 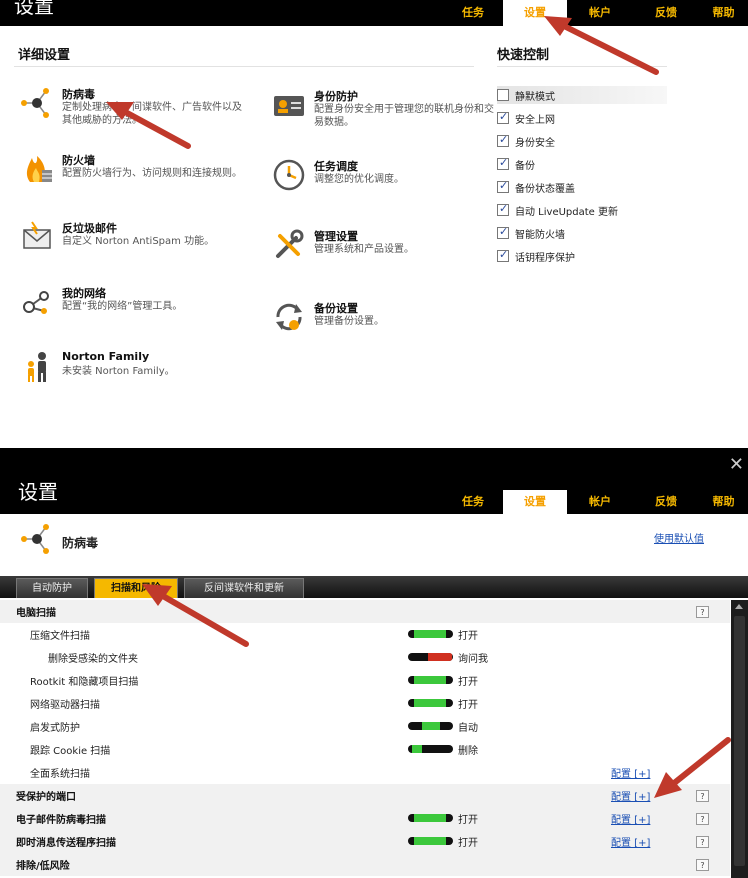 I want to click on quick-control-backup: 备份, so click(x=582, y=164).